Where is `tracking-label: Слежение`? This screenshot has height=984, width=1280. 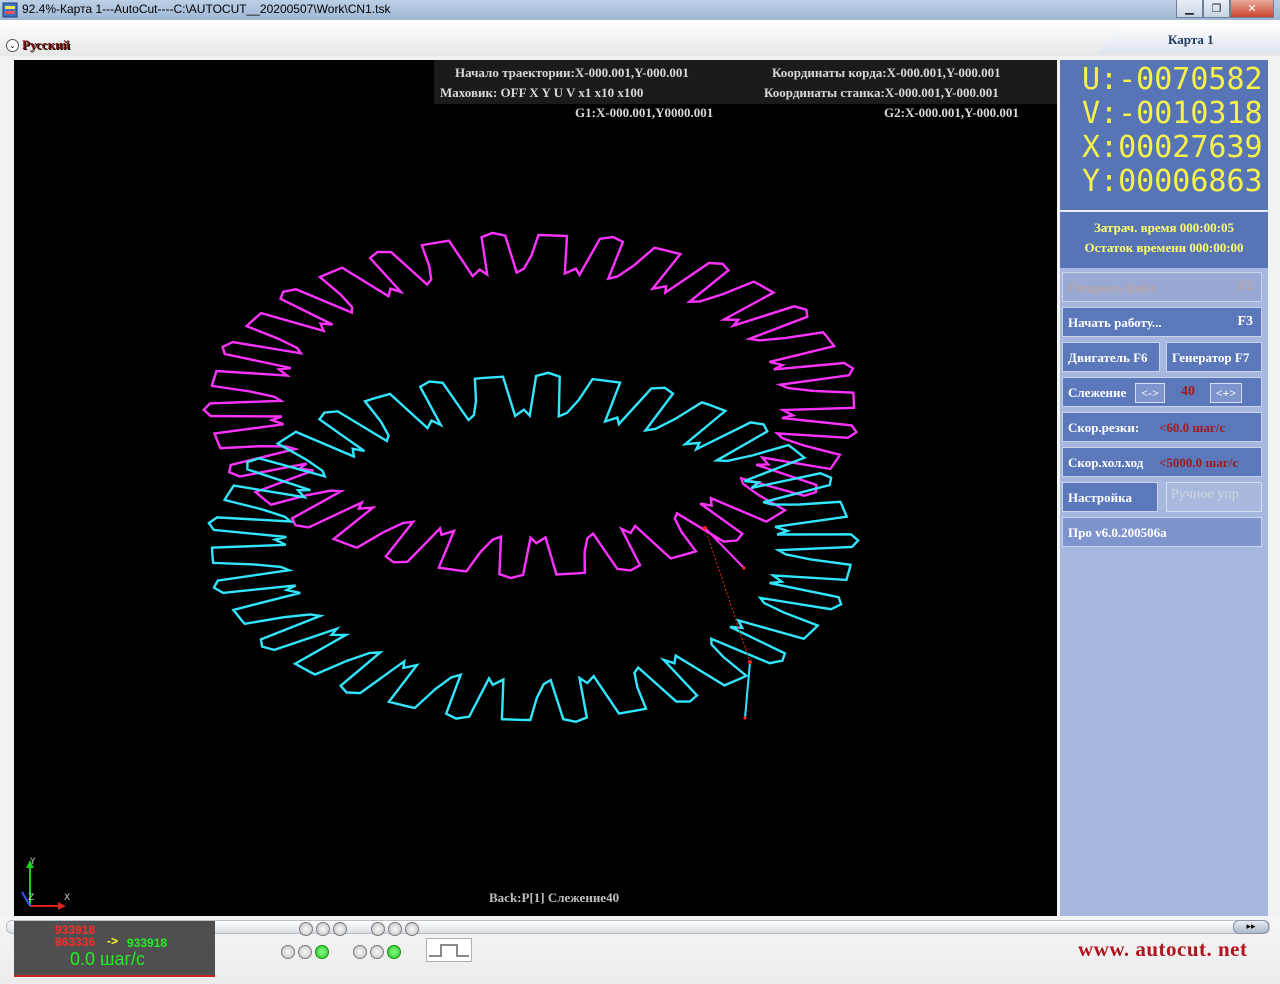 tracking-label: Слежение is located at coordinates (1097, 392).